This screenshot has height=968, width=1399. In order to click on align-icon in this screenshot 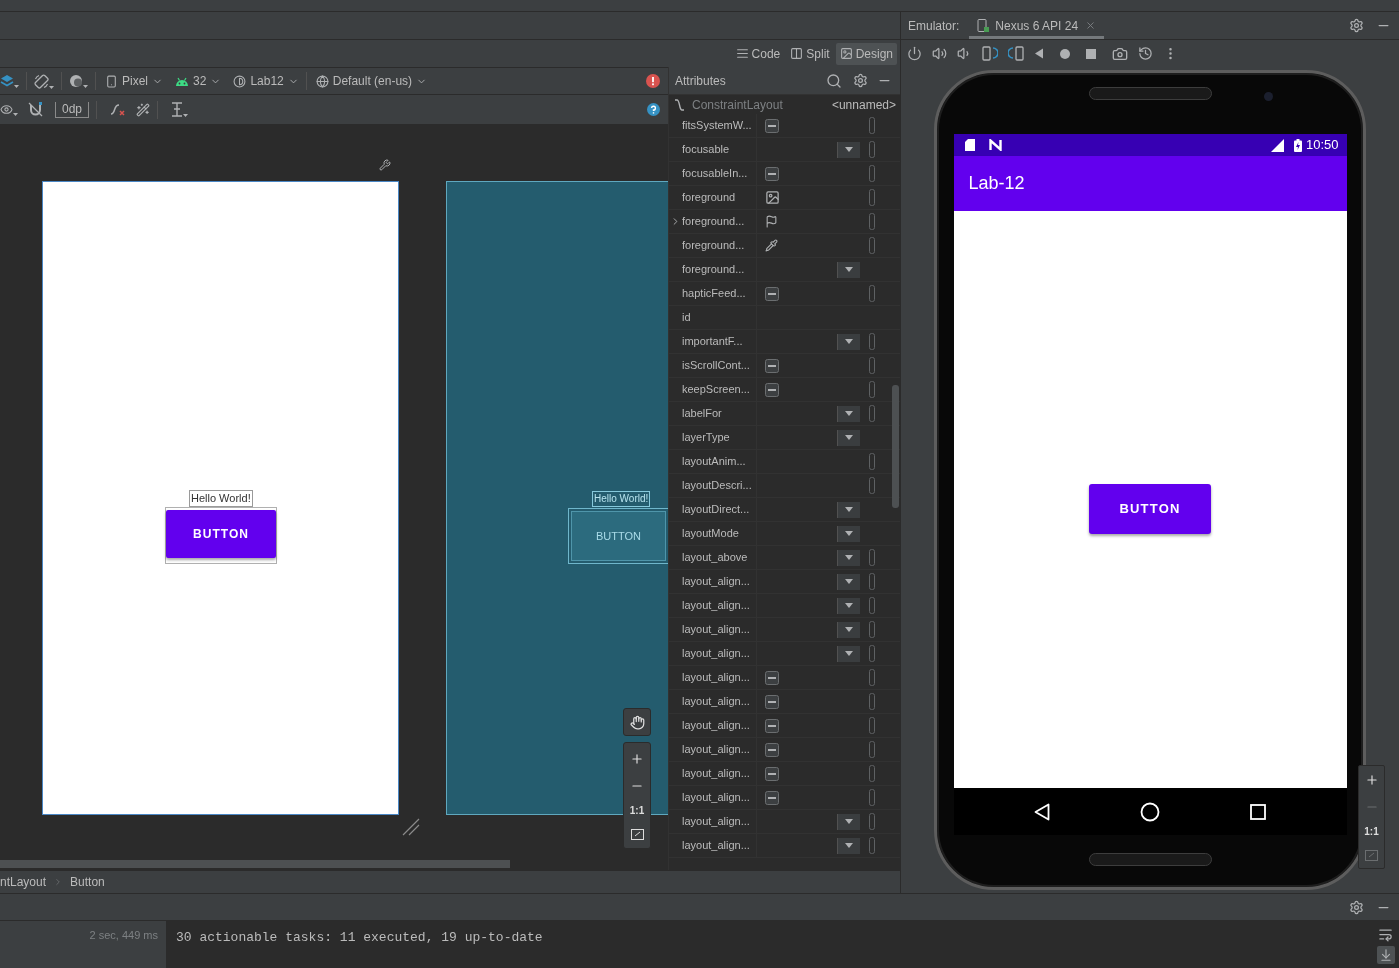, I will do `click(177, 109)`.